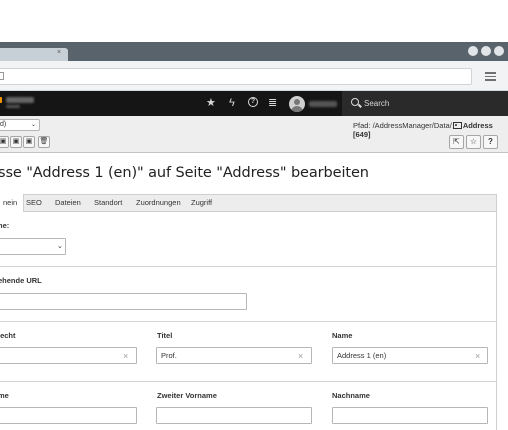  I want to click on tab-dateien: Dateien, so click(68, 203).